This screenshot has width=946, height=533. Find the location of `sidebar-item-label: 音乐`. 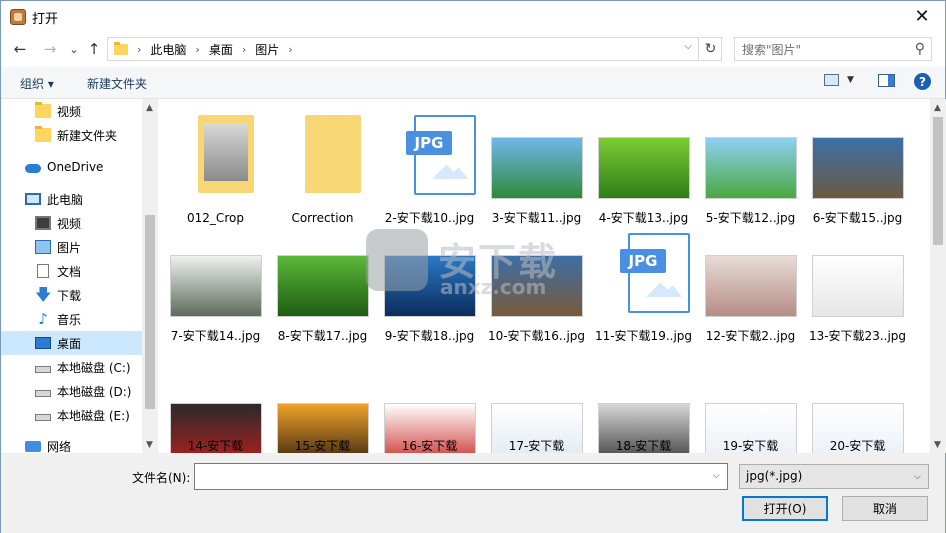

sidebar-item-label: 音乐 is located at coordinates (69, 319).